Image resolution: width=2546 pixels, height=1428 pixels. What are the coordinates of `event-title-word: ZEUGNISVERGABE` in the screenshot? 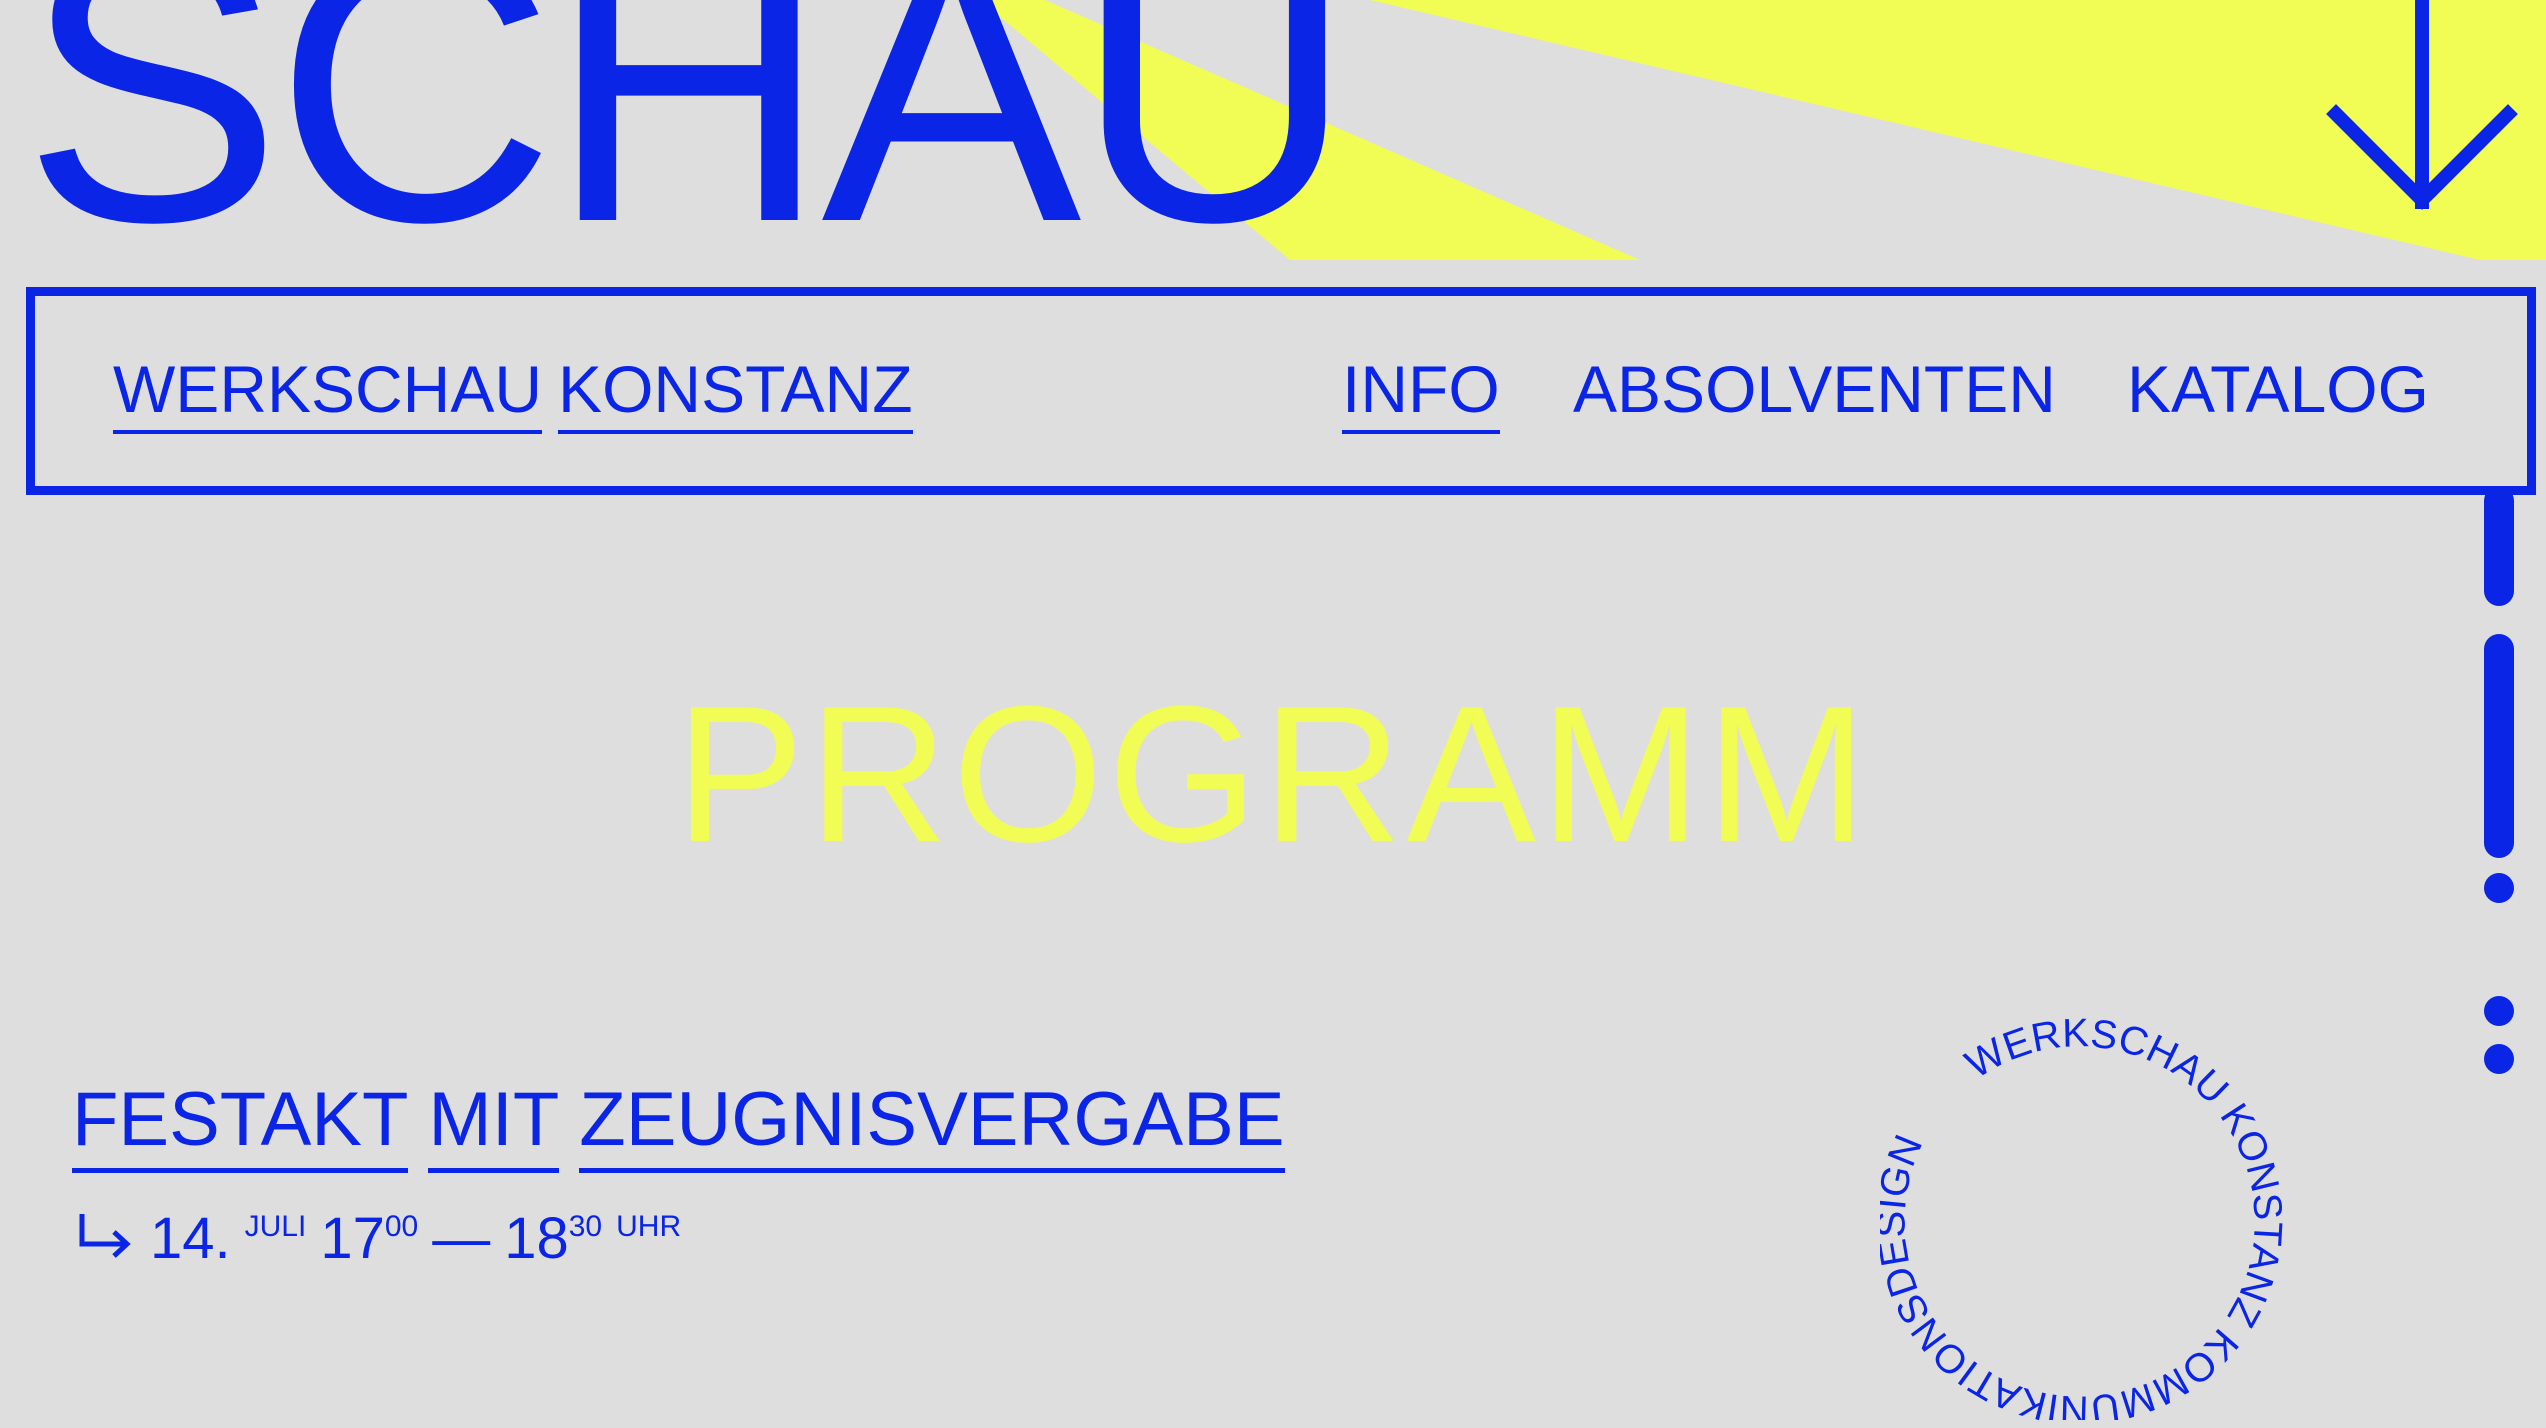 It's located at (932, 1125).